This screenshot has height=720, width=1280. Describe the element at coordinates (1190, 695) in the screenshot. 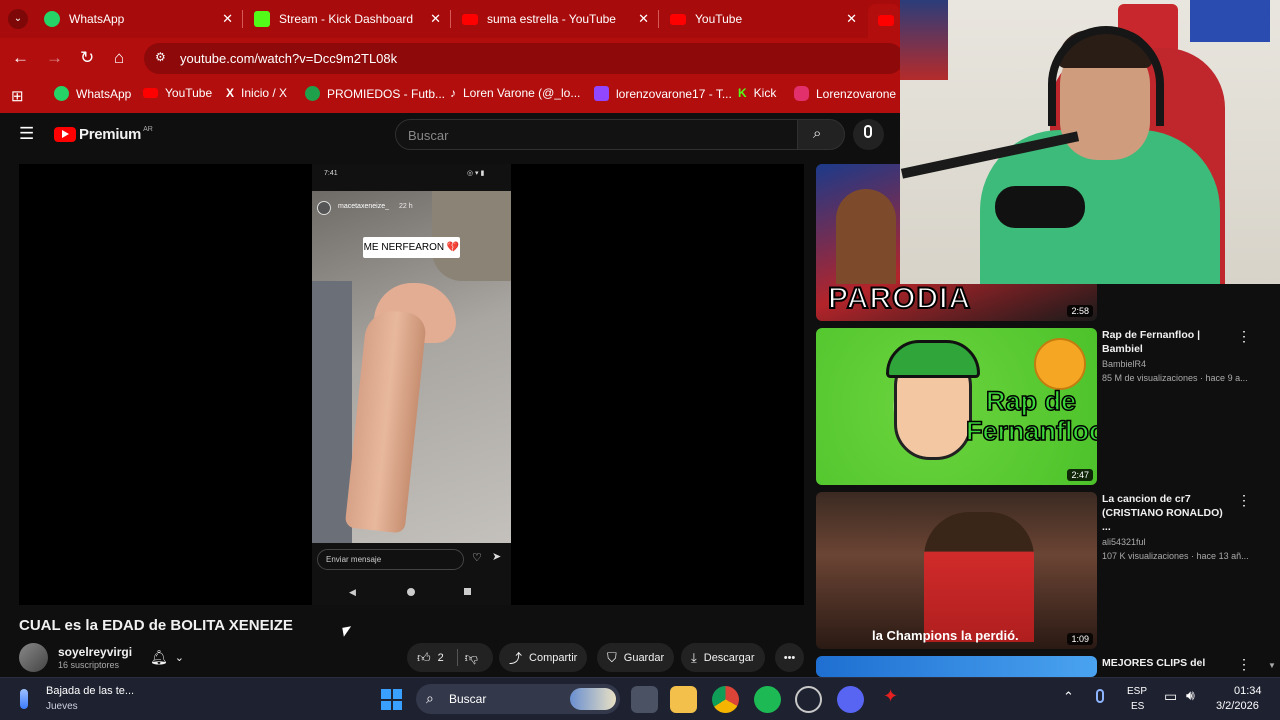

I see `volume-icon: 🔊︎` at that location.